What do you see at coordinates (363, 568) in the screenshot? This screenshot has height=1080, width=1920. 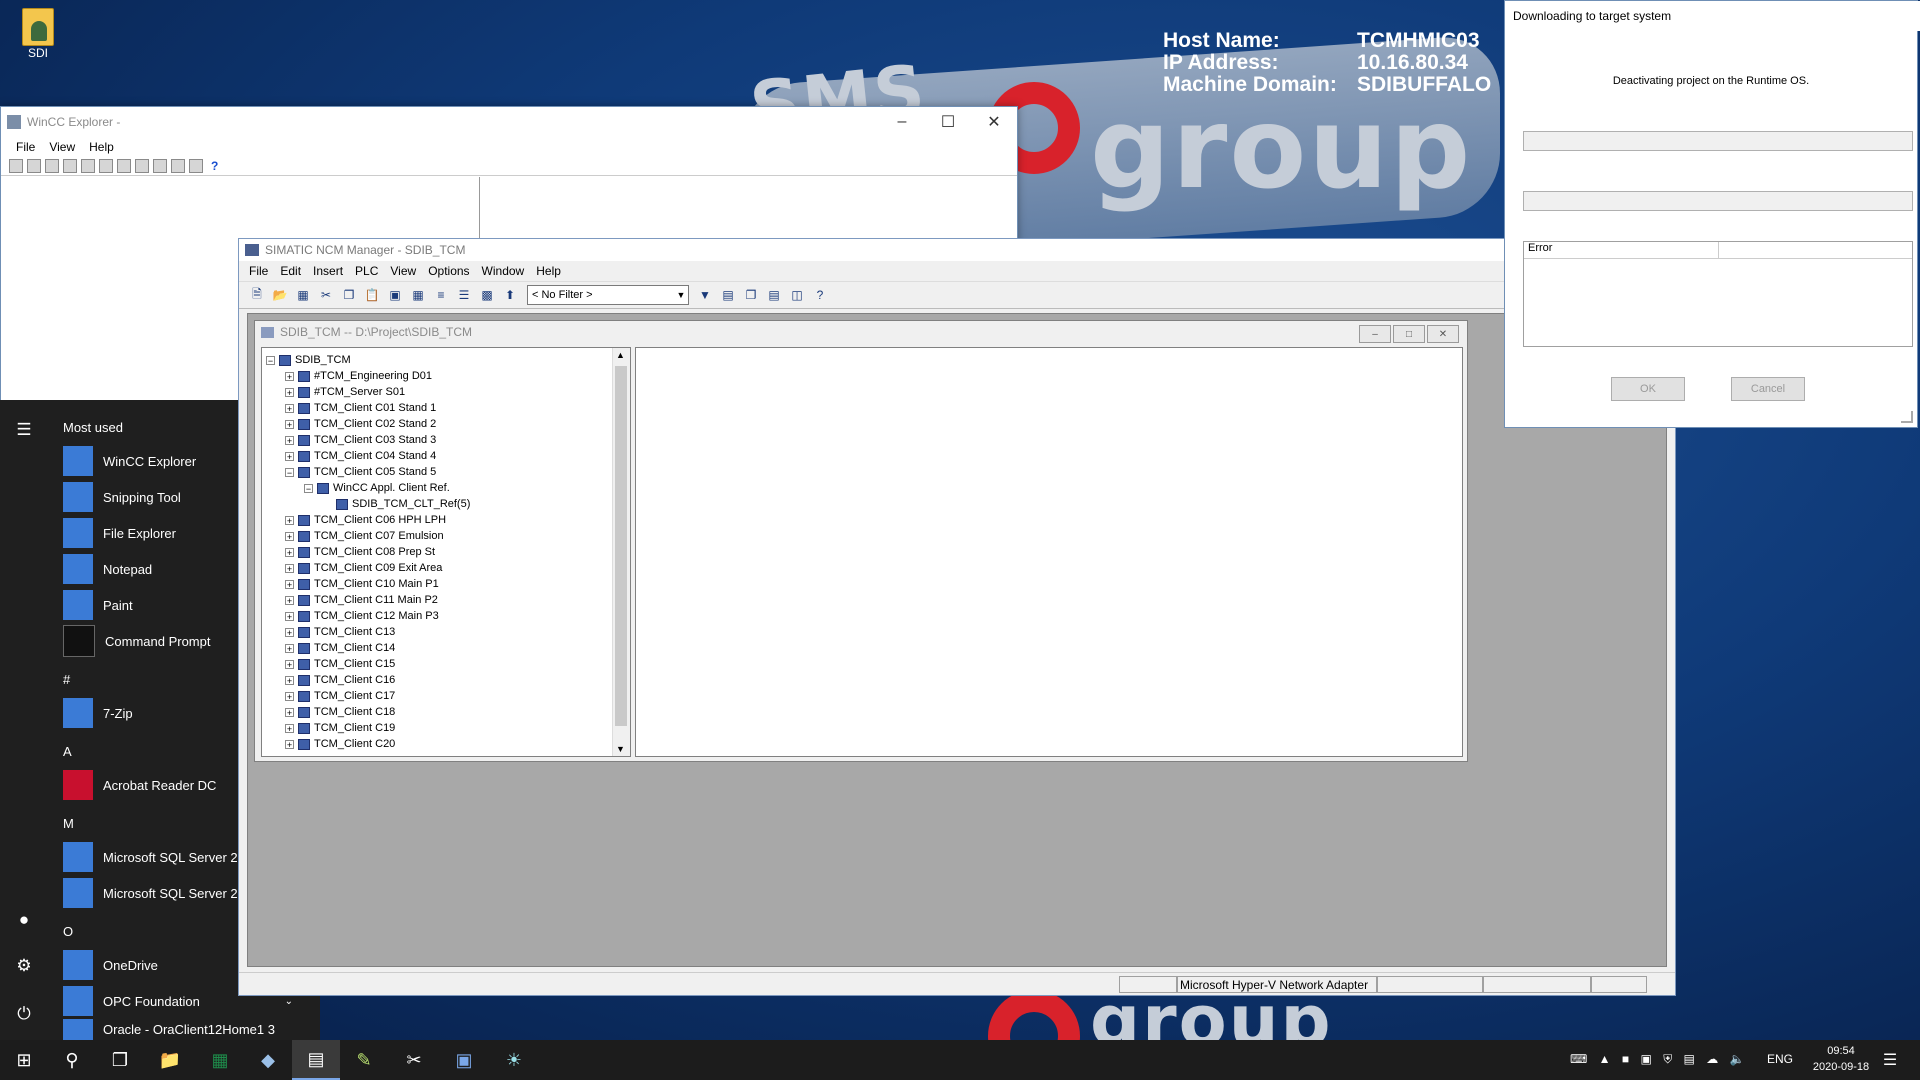 I see `tree-node: + TCM_Client C09 Exit Area` at bounding box center [363, 568].